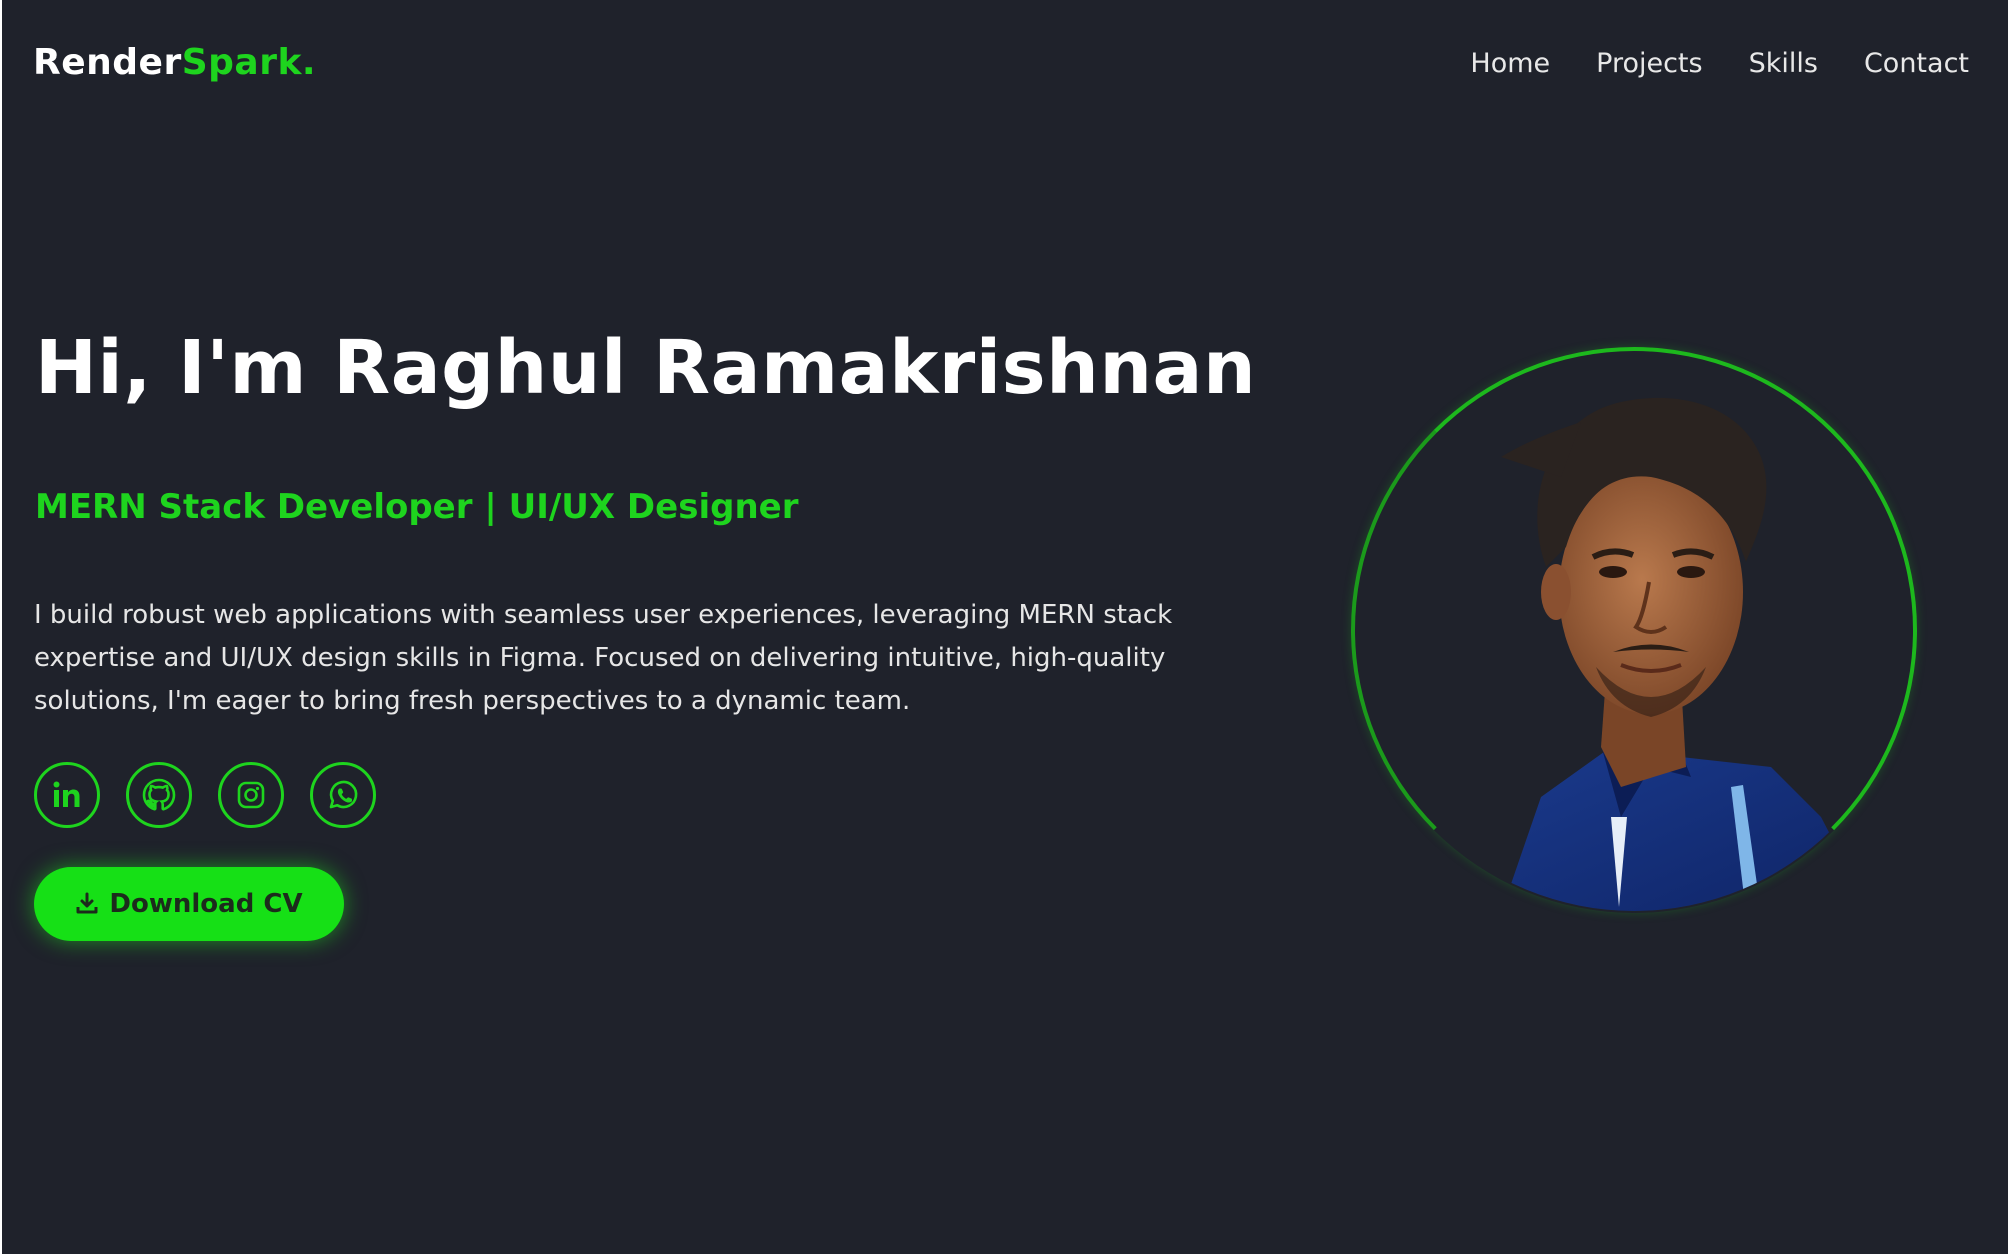 Image resolution: width=2010 pixels, height=1254 pixels. I want to click on nav-projects-link: Projects, so click(1649, 63).